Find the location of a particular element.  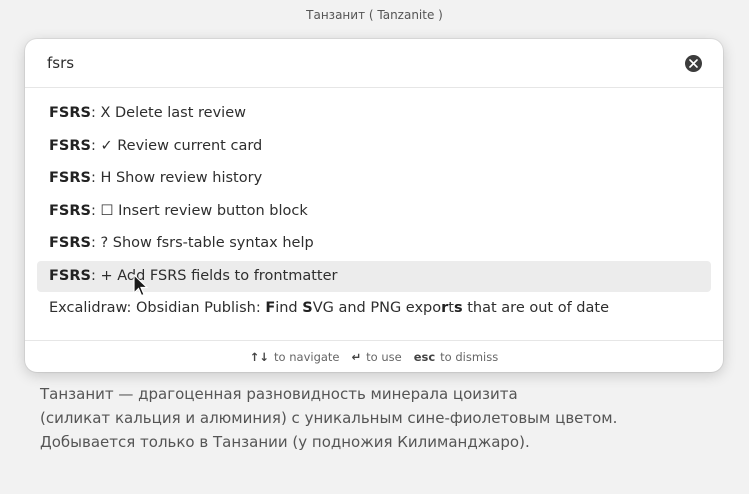

hint-use: ↵ to use is located at coordinates (377, 357).